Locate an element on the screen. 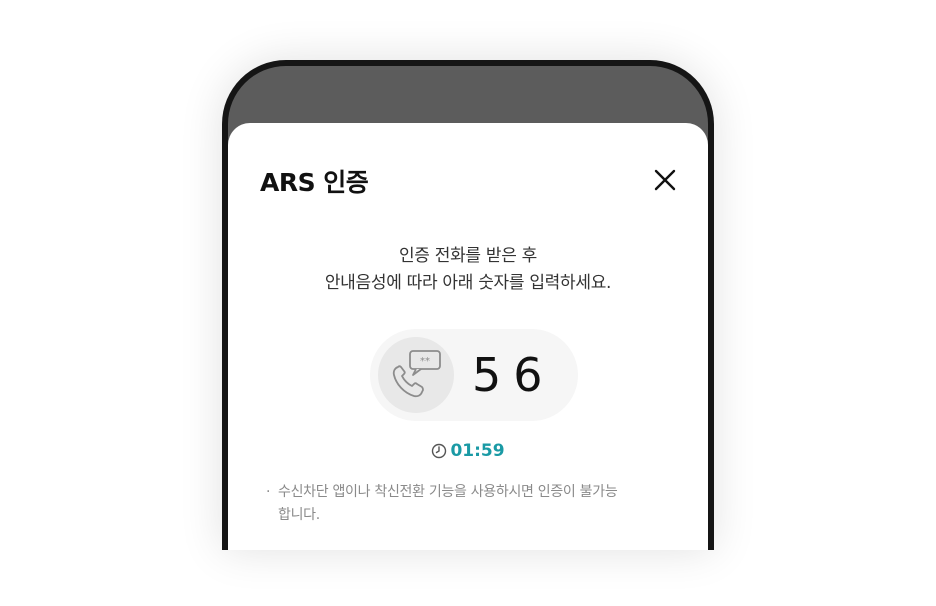 This screenshot has height=606, width=936. phone-call-icon: ** is located at coordinates (416, 374).